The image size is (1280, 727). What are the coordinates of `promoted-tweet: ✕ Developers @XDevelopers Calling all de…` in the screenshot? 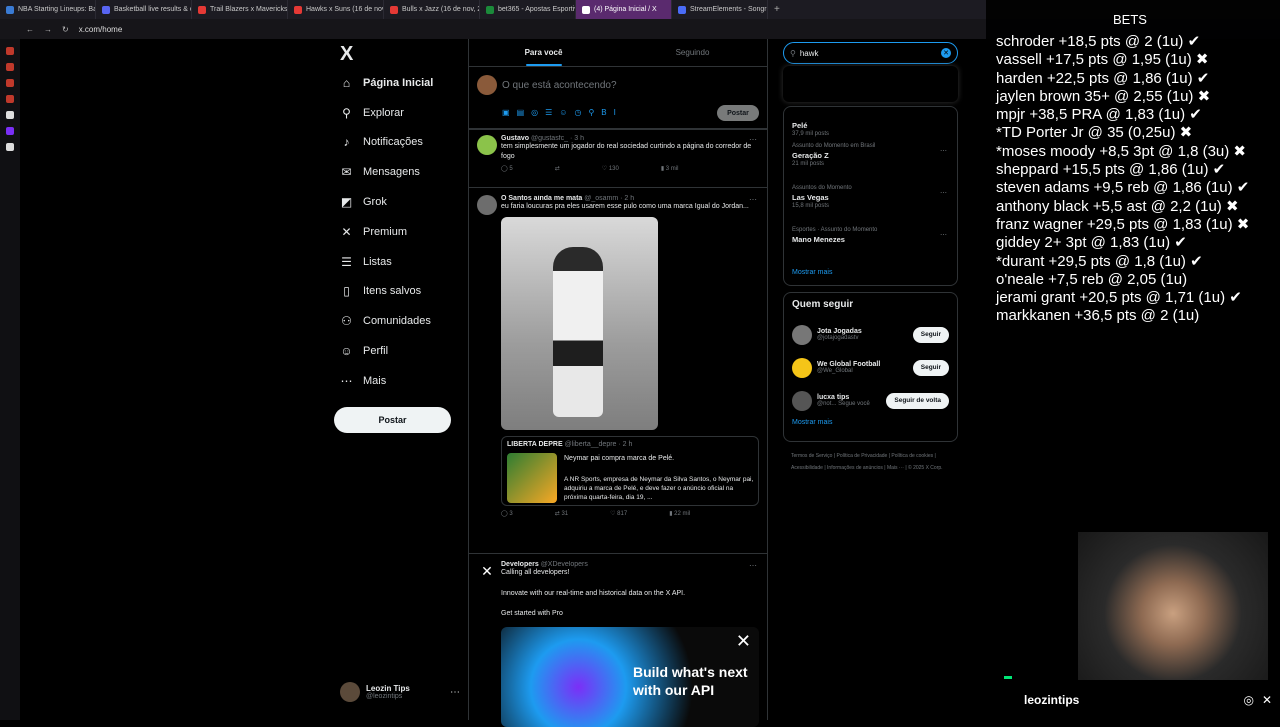 It's located at (620, 644).